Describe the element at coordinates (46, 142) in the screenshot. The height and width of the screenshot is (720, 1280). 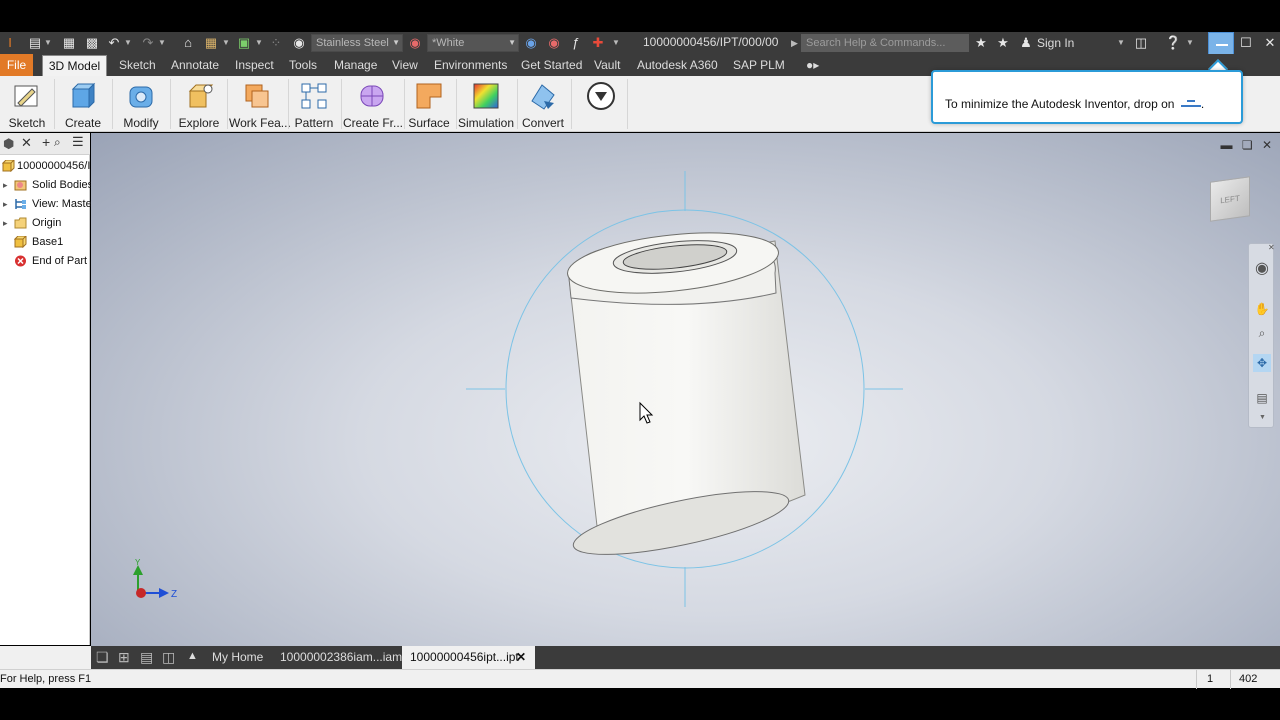
I see `add-tab-icon: +` at that location.